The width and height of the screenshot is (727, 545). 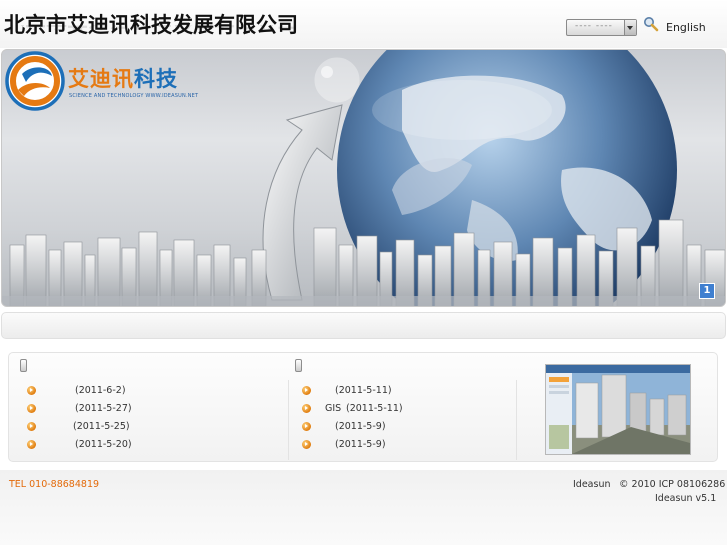 I want to click on footer-icp: © 2010 ICP 08106286, so click(x=672, y=484).